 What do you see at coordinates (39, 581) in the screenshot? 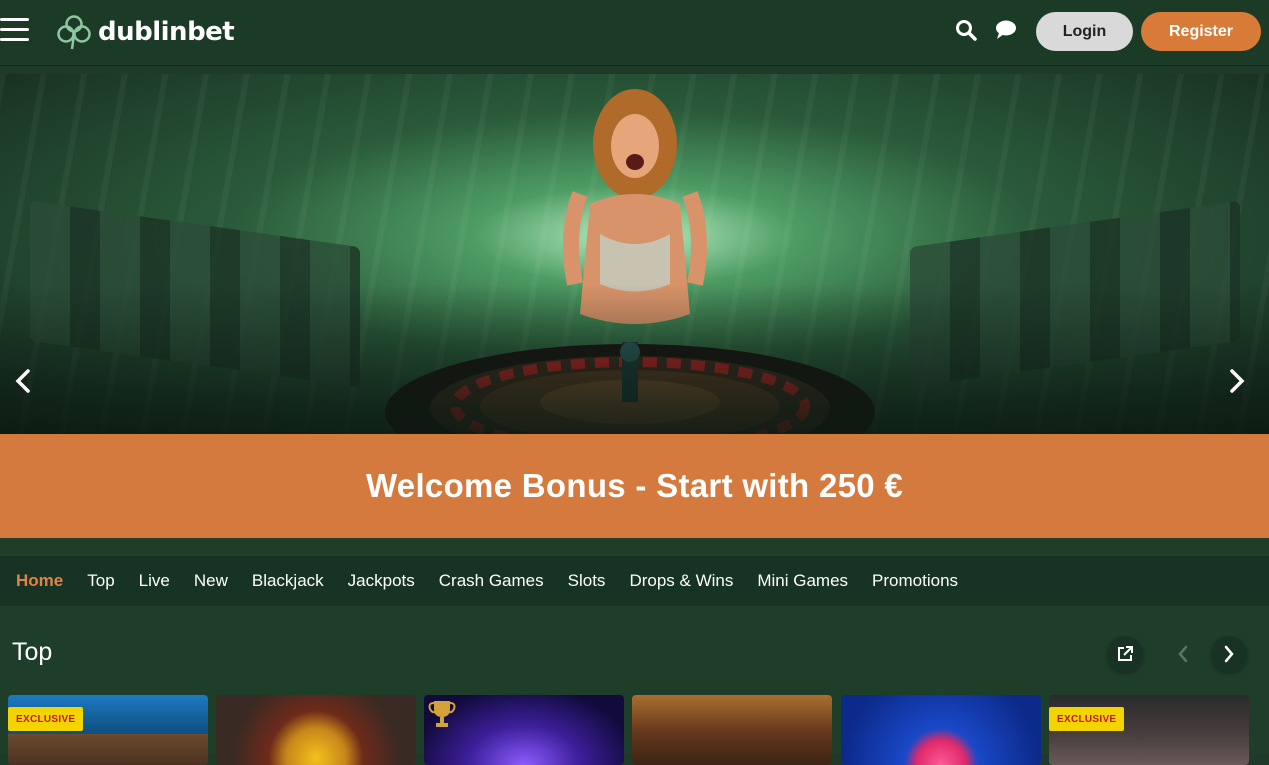
I see `category-home: Home` at bounding box center [39, 581].